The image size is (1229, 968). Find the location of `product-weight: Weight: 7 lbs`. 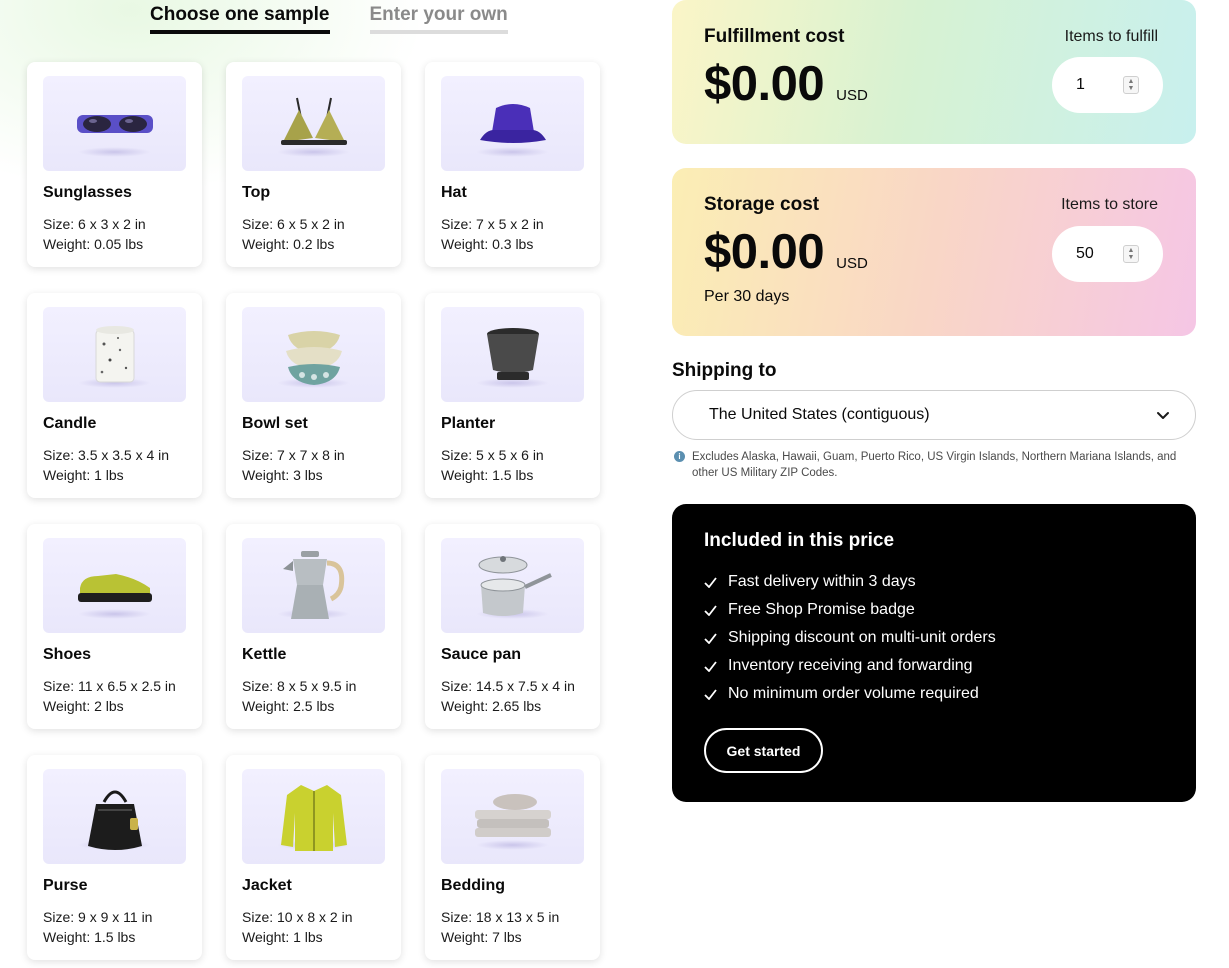

product-weight: Weight: 7 lbs is located at coordinates (481, 937).